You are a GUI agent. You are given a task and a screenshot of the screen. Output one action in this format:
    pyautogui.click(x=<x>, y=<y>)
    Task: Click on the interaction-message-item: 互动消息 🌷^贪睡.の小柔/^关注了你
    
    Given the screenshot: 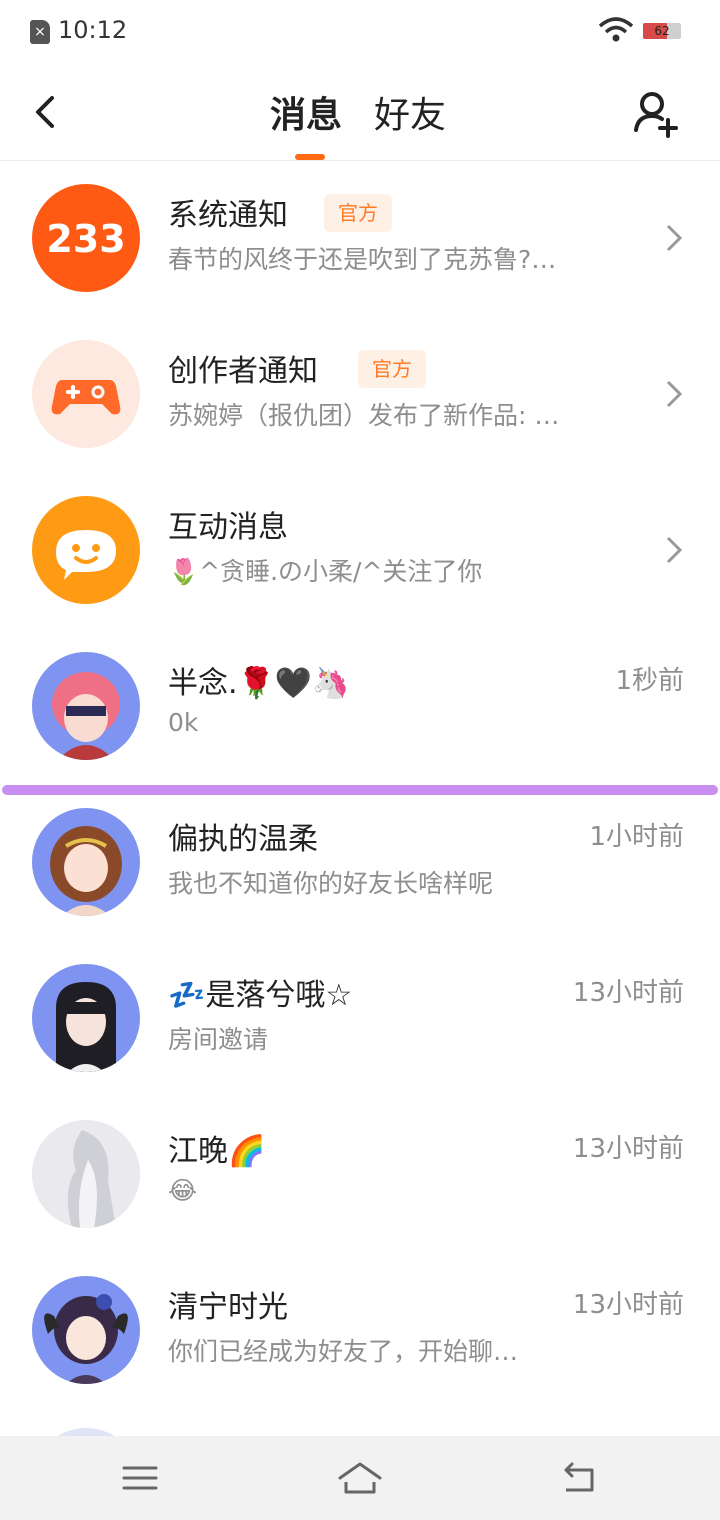 What is the action you would take?
    pyautogui.click(x=360, y=550)
    